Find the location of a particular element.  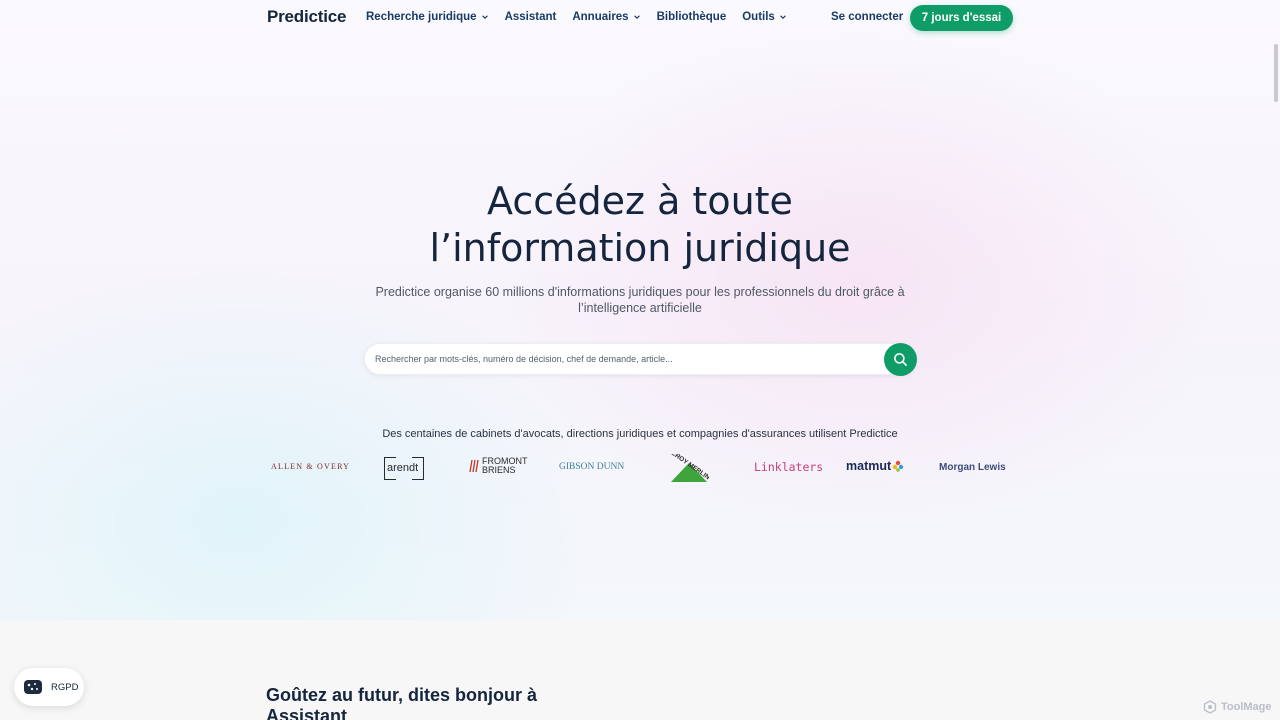

lower-section is located at coordinates (640, 670).